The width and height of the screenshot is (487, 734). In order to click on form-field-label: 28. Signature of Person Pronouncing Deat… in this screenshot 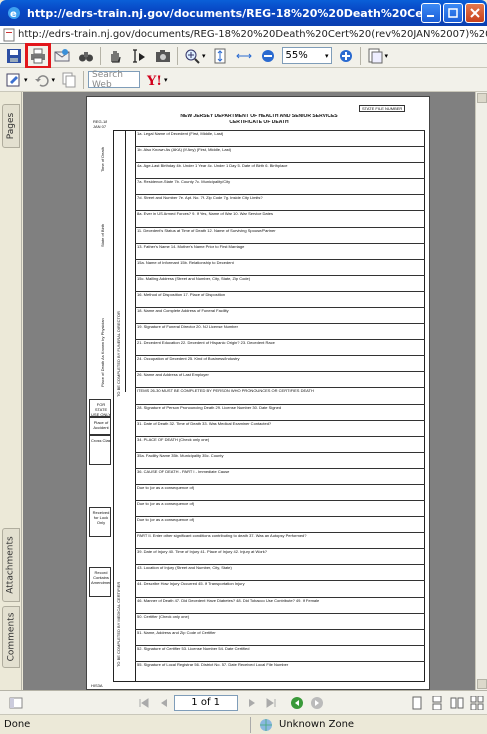, I will do `click(209, 407)`.